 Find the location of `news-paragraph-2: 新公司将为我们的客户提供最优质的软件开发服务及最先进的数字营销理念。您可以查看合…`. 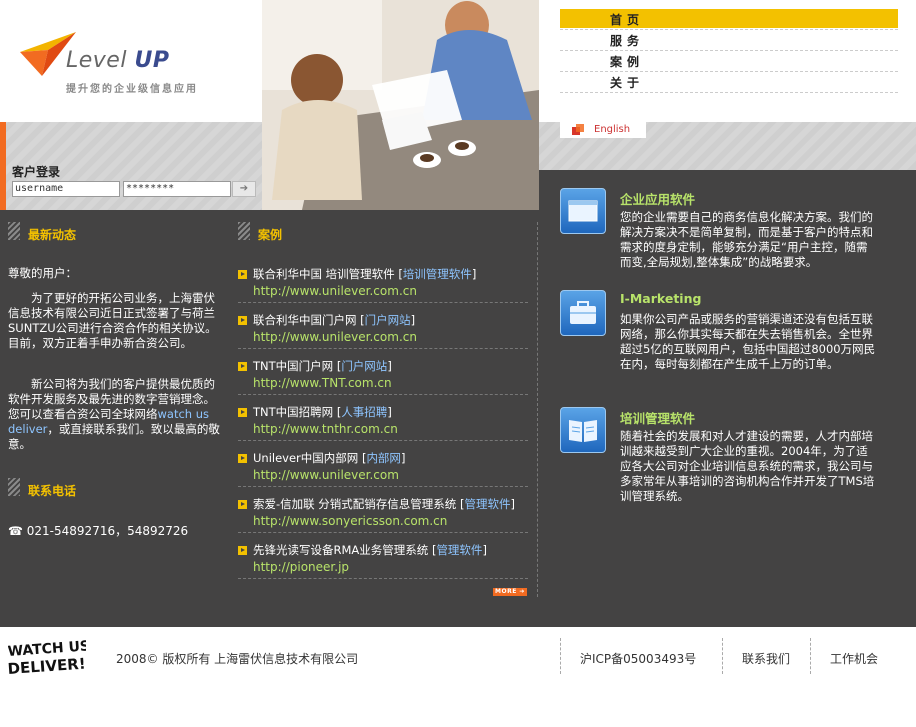

news-paragraph-2: 新公司将为我们的客户提供最优质的软件开发服务及最先进的数字营销理念。您可以查看合… is located at coordinates (114, 414).